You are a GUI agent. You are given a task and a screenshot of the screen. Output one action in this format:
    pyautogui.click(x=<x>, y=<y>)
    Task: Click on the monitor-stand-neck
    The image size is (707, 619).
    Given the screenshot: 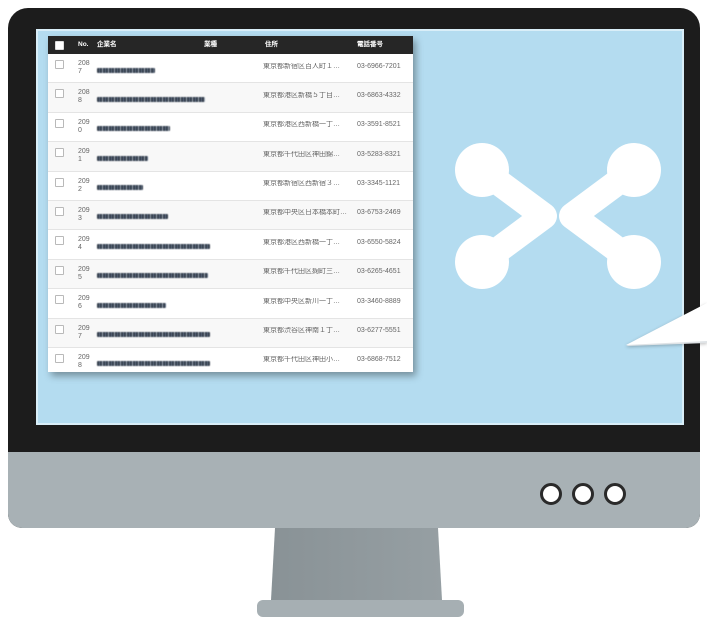 What is the action you would take?
    pyautogui.click(x=356, y=564)
    